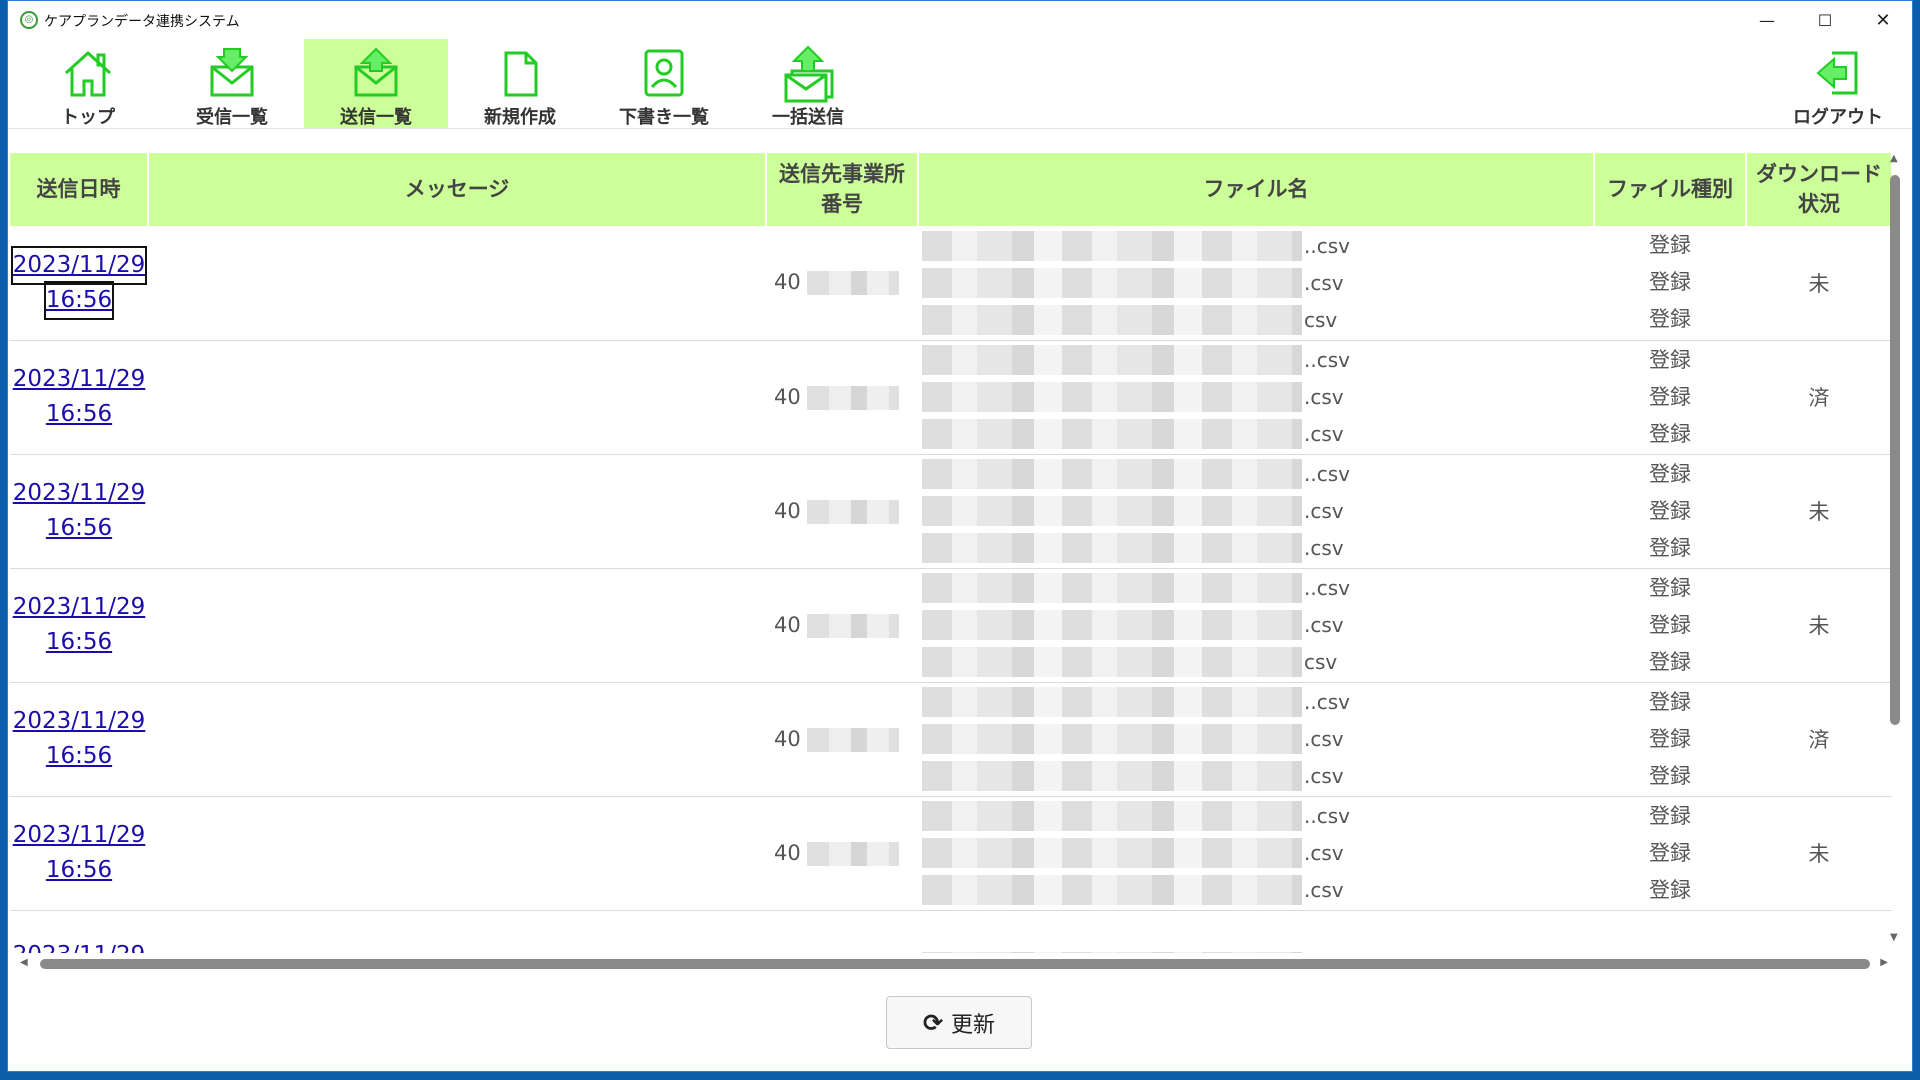  Describe the element at coordinates (79, 189) in the screenshot. I see `header-sent-datetime: 送信日時` at that location.